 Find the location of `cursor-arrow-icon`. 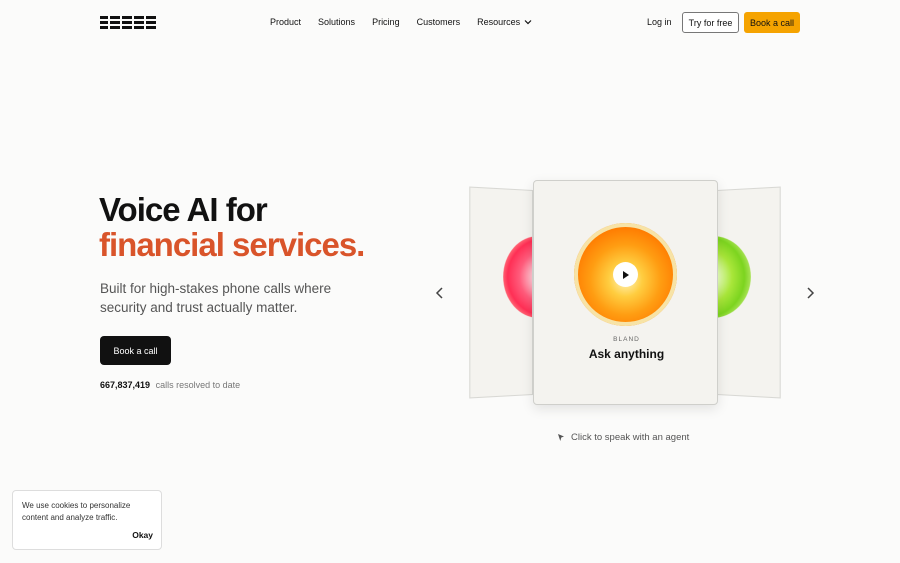

cursor-arrow-icon is located at coordinates (561, 437).